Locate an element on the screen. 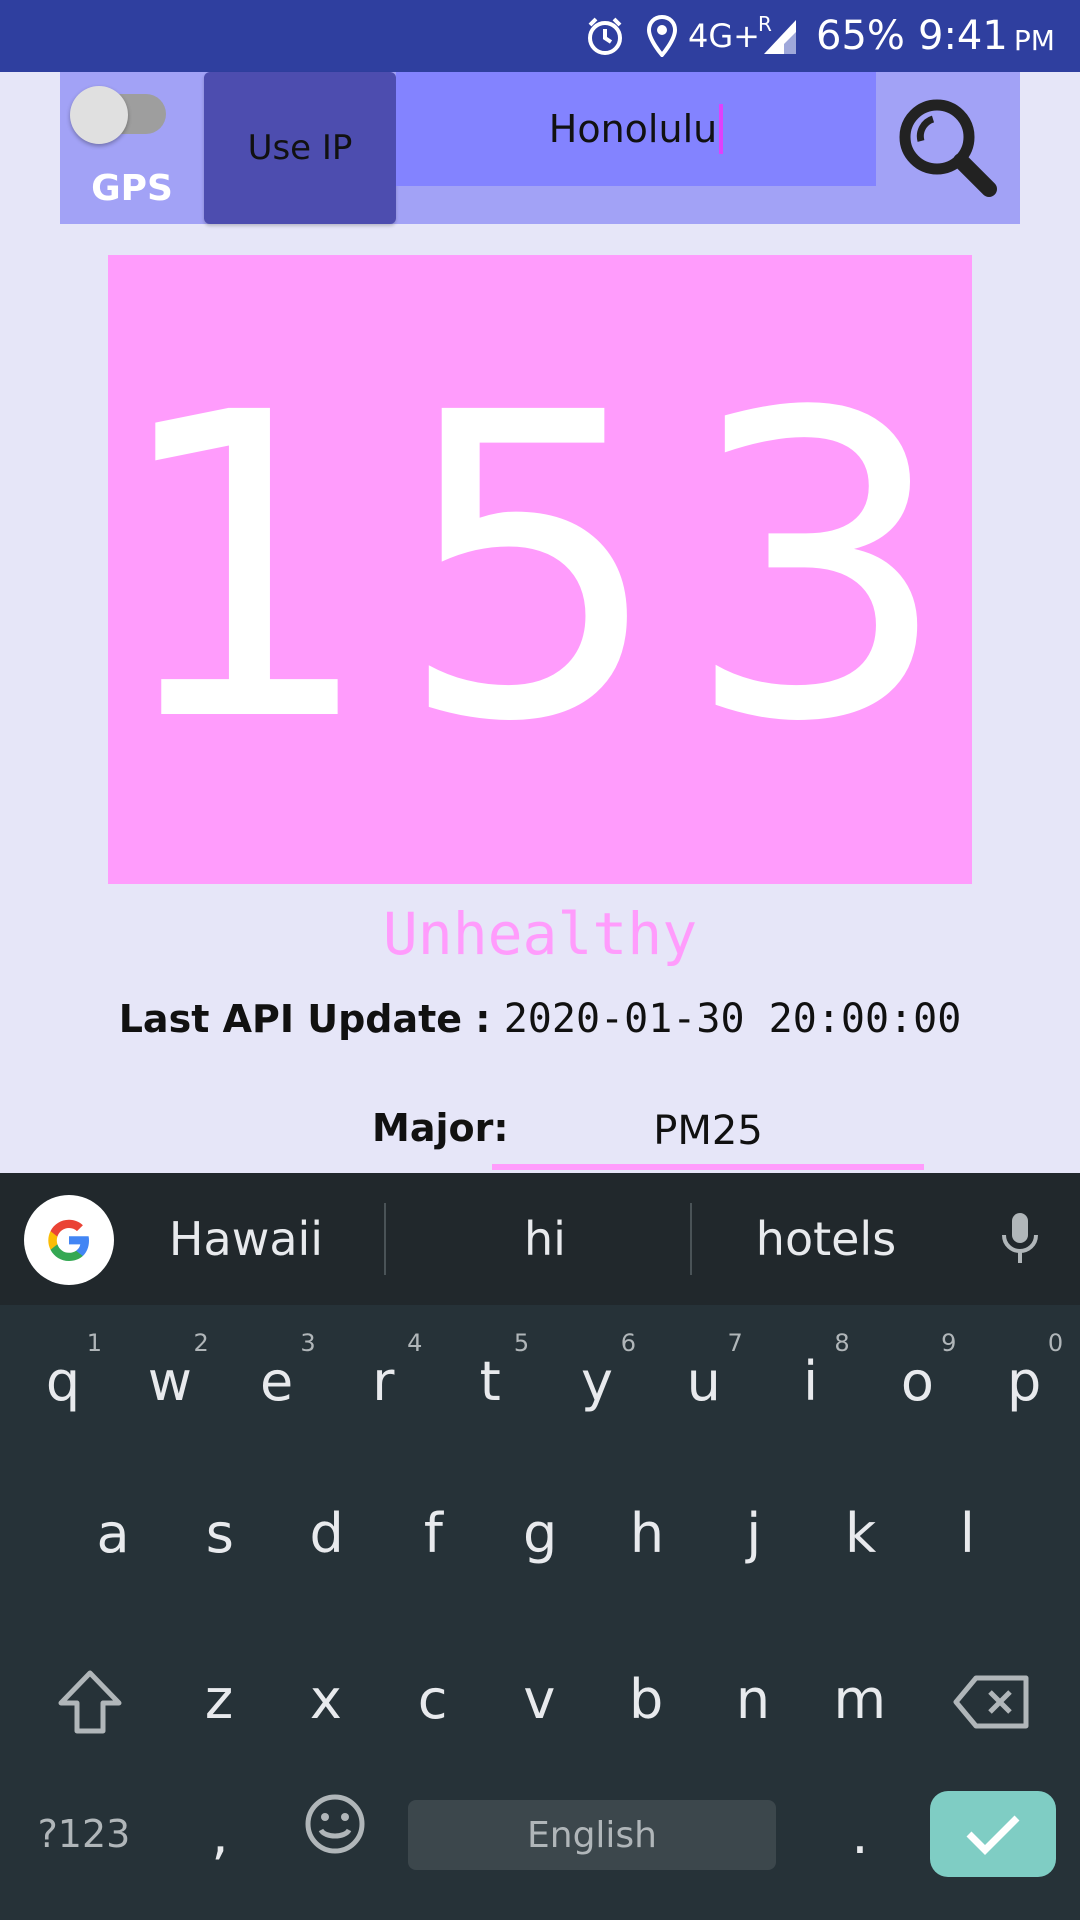 This screenshot has height=1920, width=1080. key-o: o9 is located at coordinates (917, 1381).